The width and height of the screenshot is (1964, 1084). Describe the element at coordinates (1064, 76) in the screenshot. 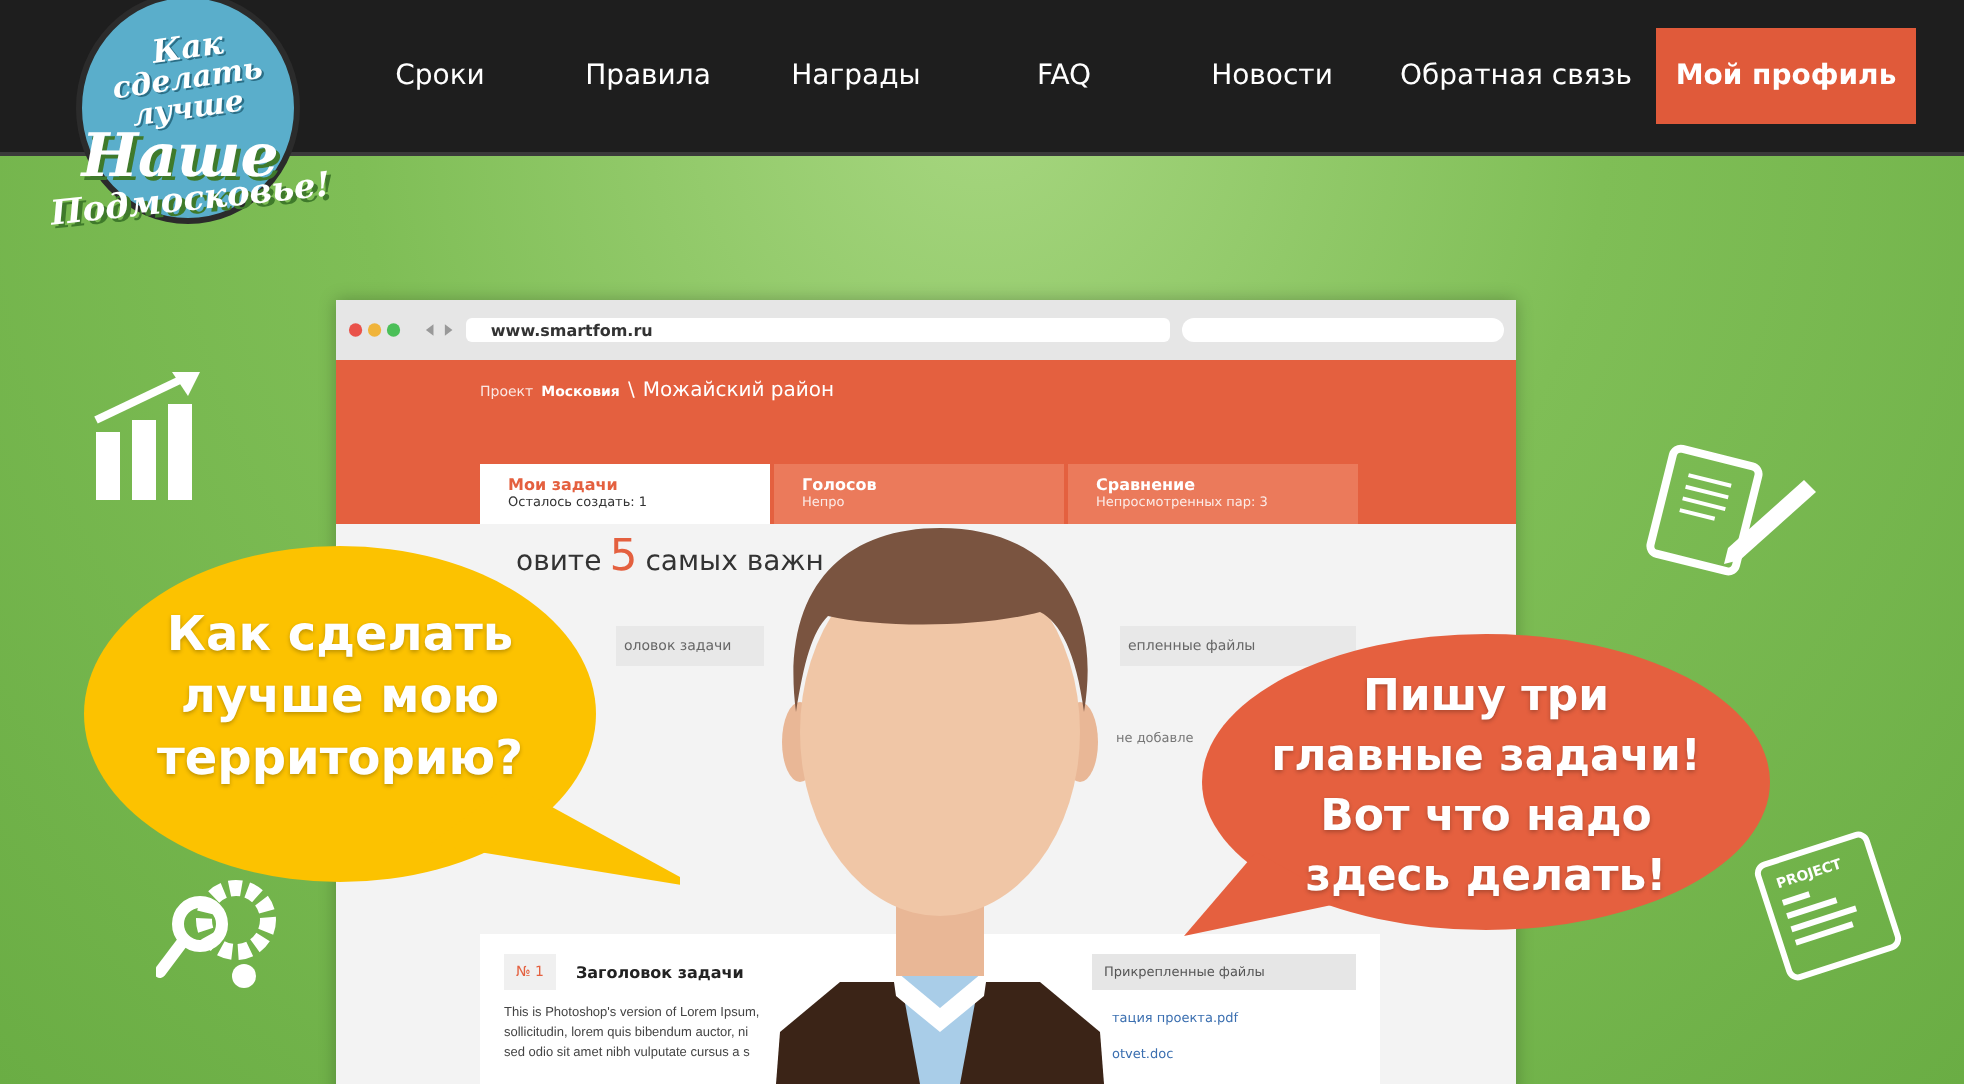

I see `nav-link: FAQ` at that location.